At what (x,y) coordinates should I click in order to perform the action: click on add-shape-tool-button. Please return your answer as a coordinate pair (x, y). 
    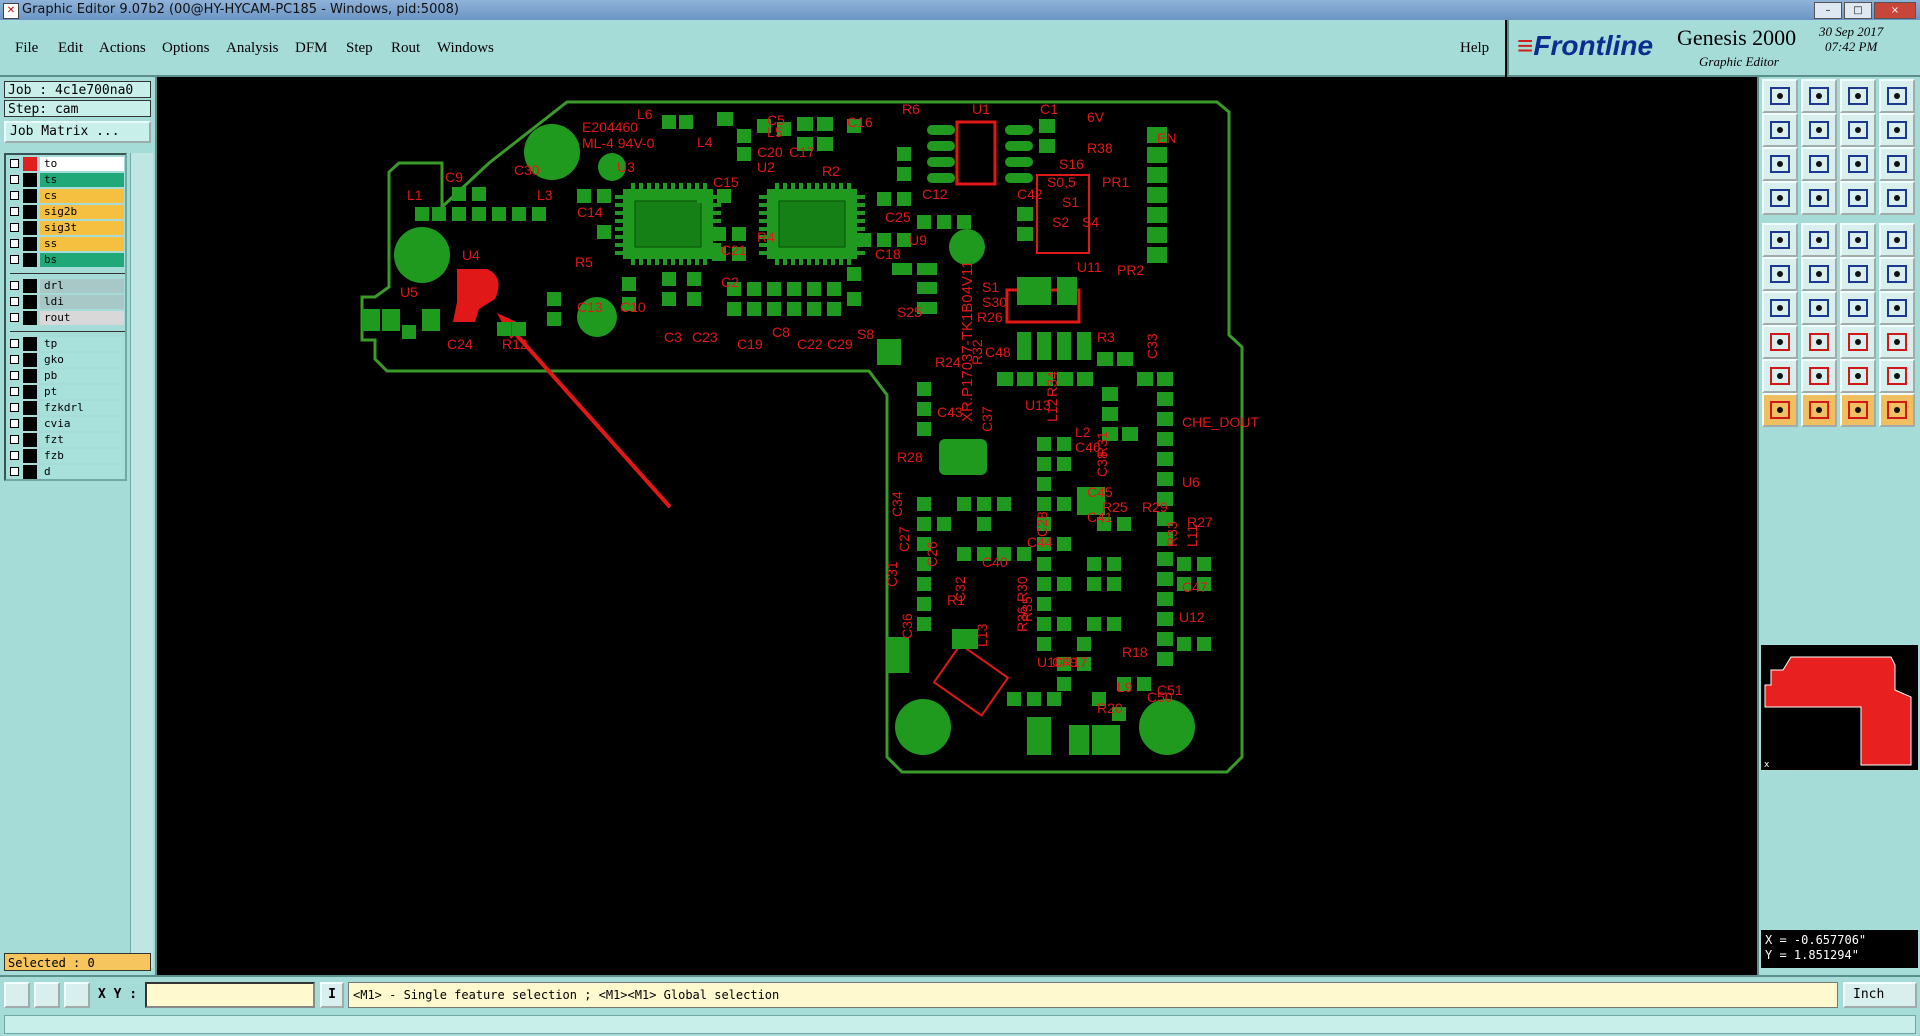
    Looking at the image, I should click on (1819, 240).